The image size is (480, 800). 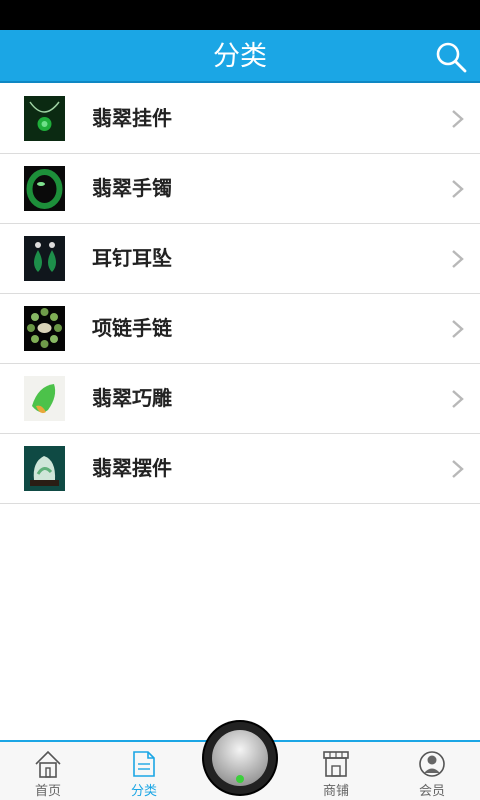 I want to click on shop-icon, so click(x=336, y=764).